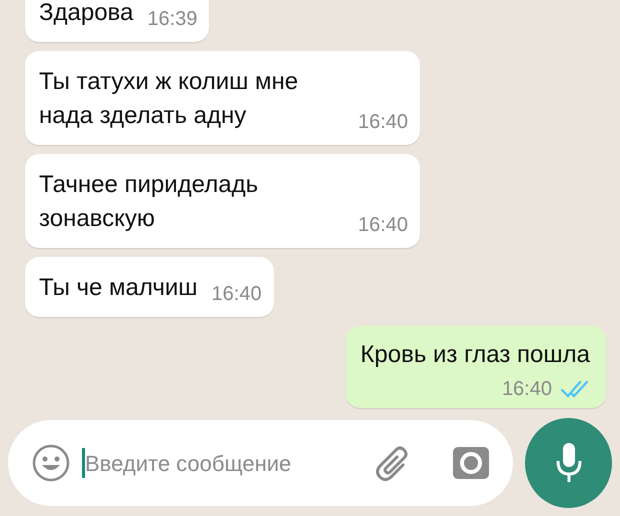 The width and height of the screenshot is (620, 516). Describe the element at coordinates (169, 99) in the screenshot. I see `message-text: Ты татухи ж колиш мне нада зделать адну` at that location.